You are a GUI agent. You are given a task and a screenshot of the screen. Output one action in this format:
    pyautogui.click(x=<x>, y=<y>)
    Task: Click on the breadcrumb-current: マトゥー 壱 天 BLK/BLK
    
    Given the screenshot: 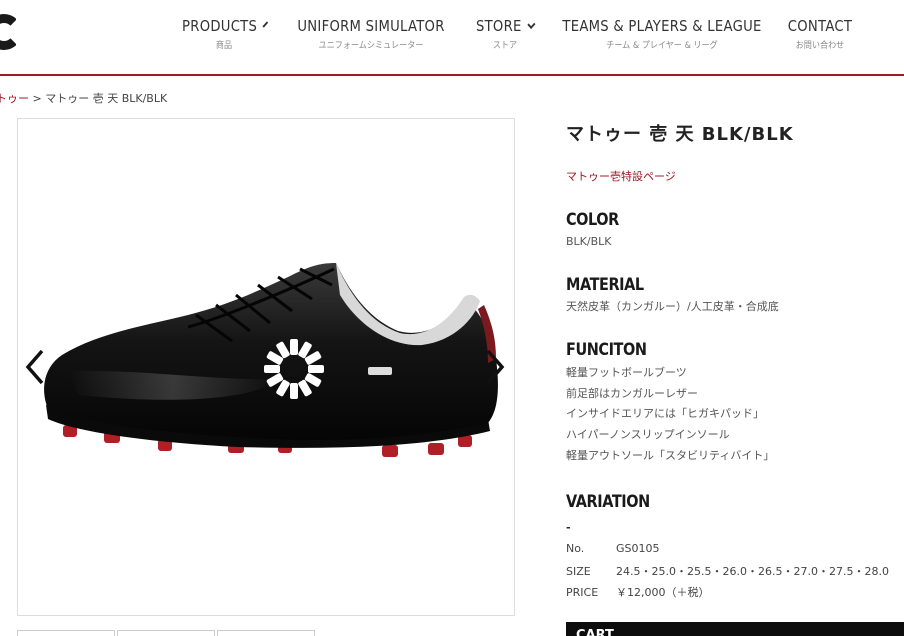 What is the action you would take?
    pyautogui.click(x=106, y=98)
    